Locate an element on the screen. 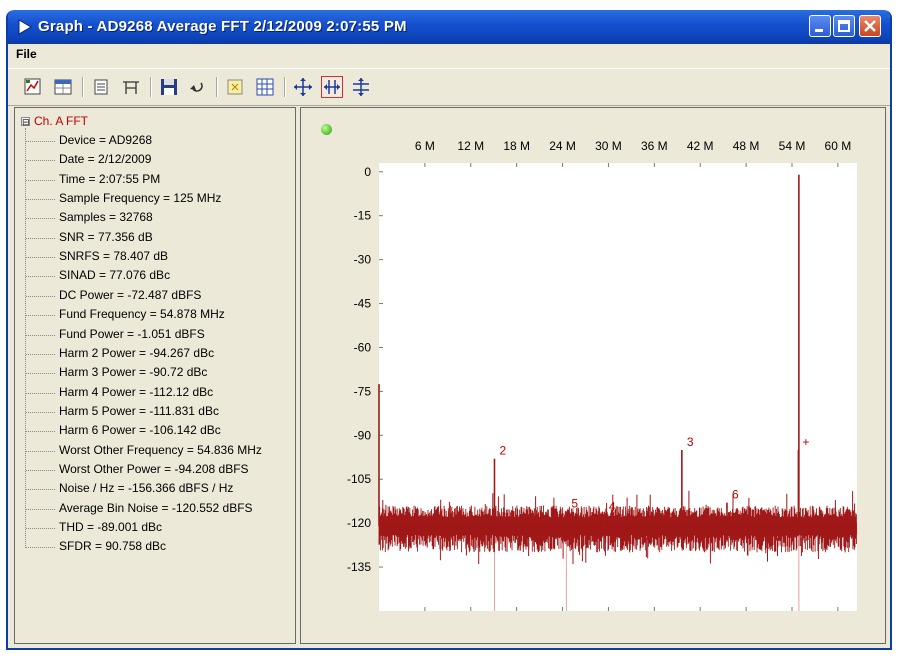 Image resolution: width=900 pixels, height=658 pixels. tree-item: SNR = 77.356 dB is located at coordinates (89, 237).